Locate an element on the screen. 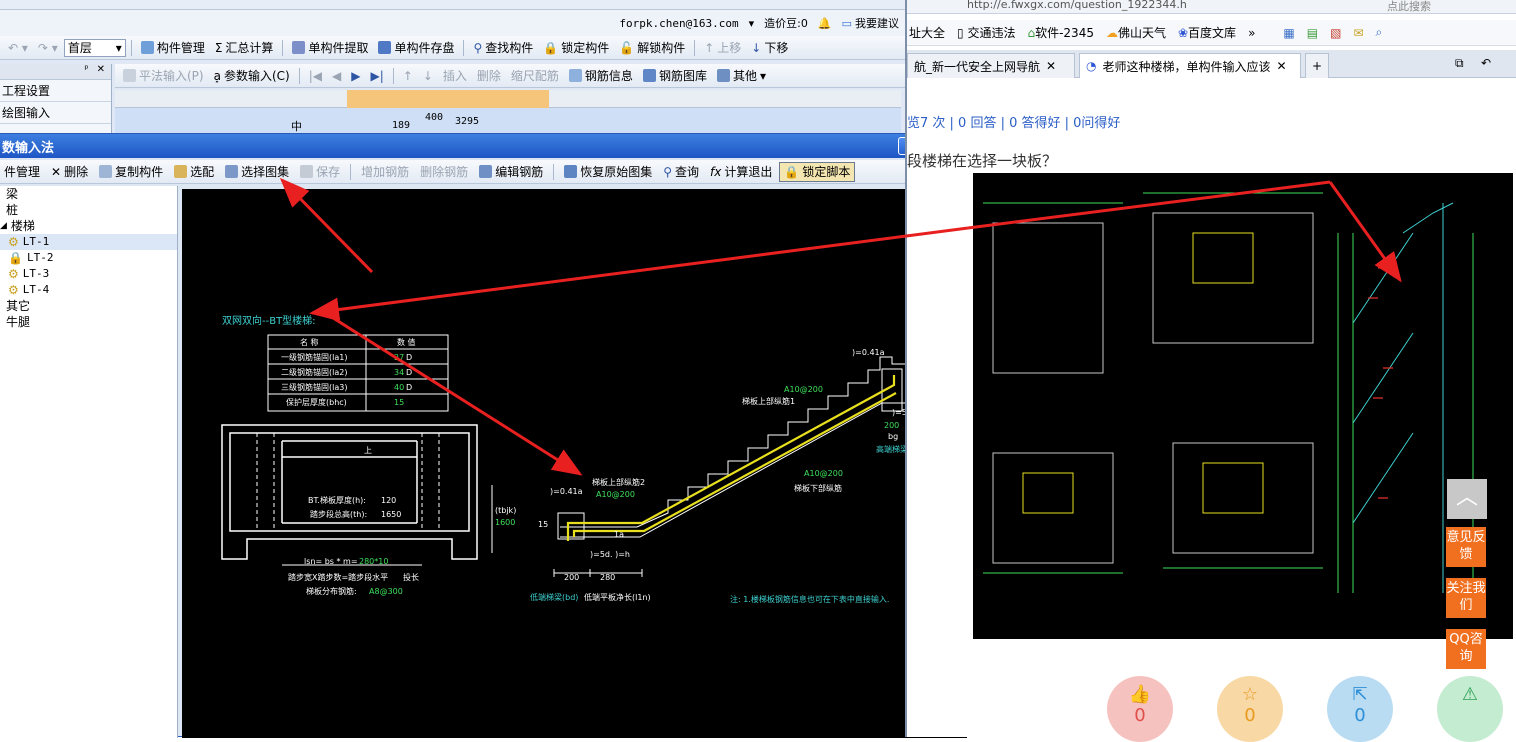  tree-node-beam: 梁 is located at coordinates (88, 194).